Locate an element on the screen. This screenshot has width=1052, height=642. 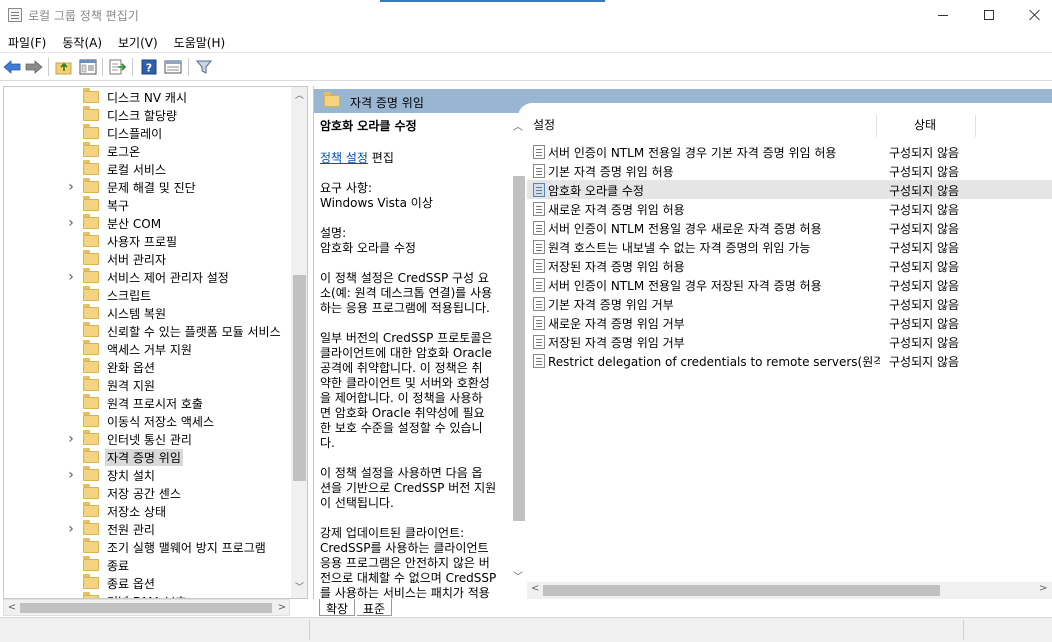
tree-item: › 전원 관리 is located at coordinates (147, 529).